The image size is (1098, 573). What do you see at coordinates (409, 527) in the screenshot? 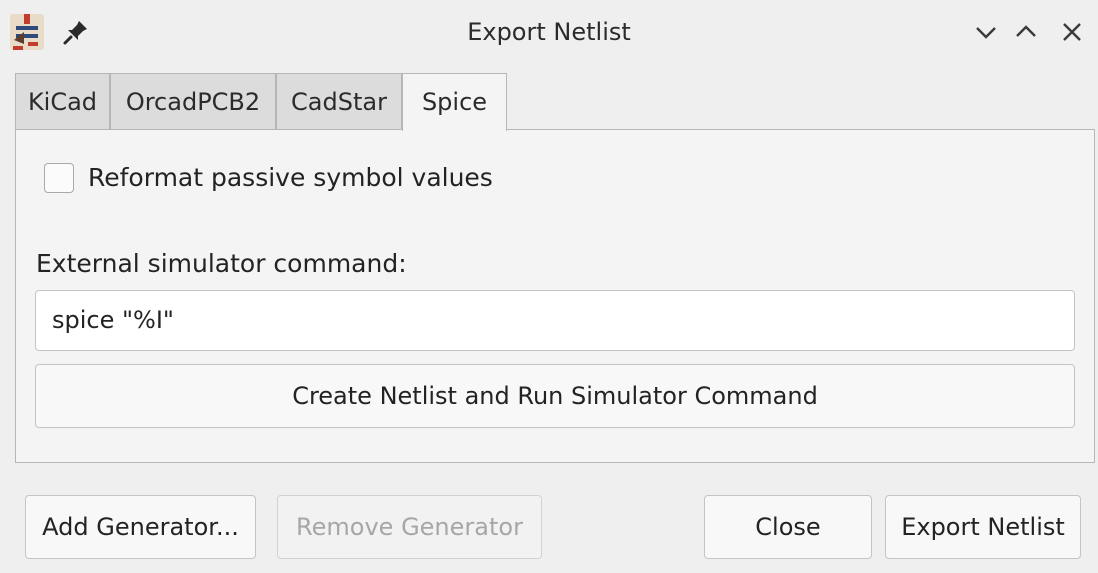
I see `remove-generator-button: Remove Generator` at bounding box center [409, 527].